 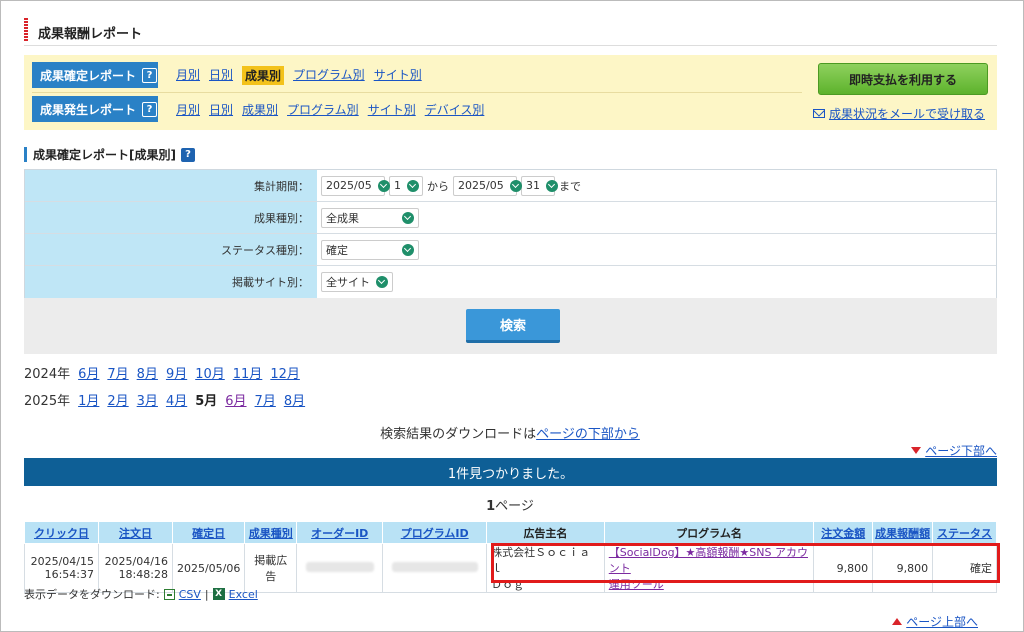 I want to click on header-reward: 成果報酬額, so click(x=903, y=532).